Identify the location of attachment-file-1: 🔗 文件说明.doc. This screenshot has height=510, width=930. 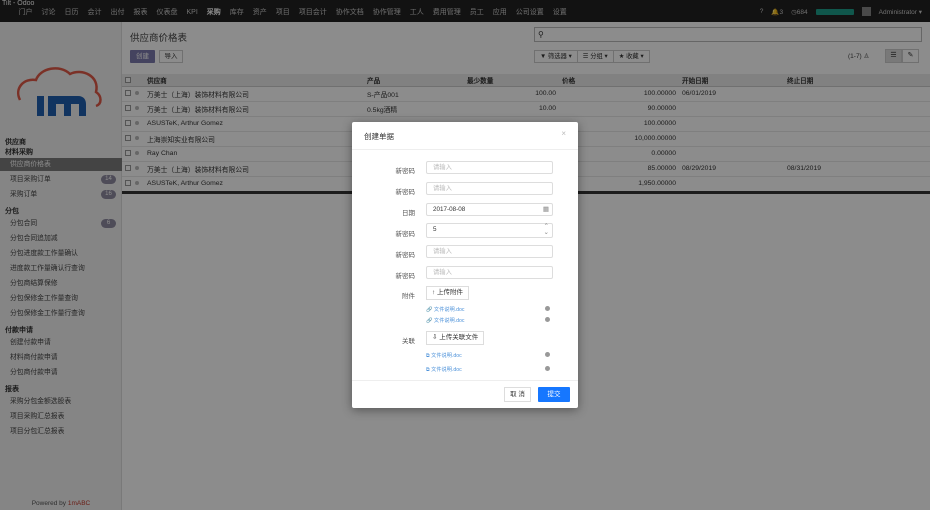
(488, 309).